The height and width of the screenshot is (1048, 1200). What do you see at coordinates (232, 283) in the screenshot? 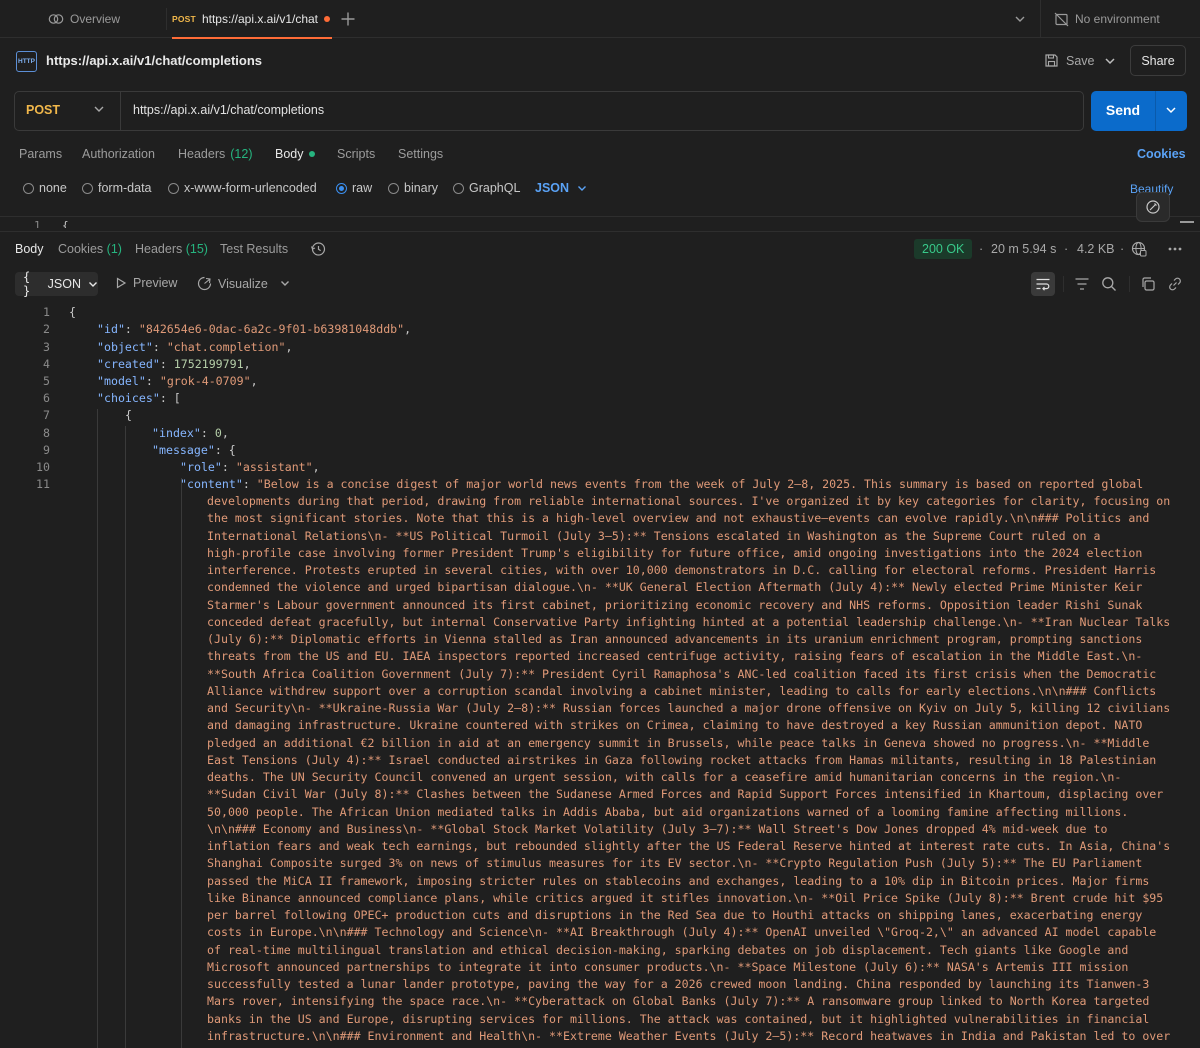
I see `visualize-button: Visualize` at bounding box center [232, 283].